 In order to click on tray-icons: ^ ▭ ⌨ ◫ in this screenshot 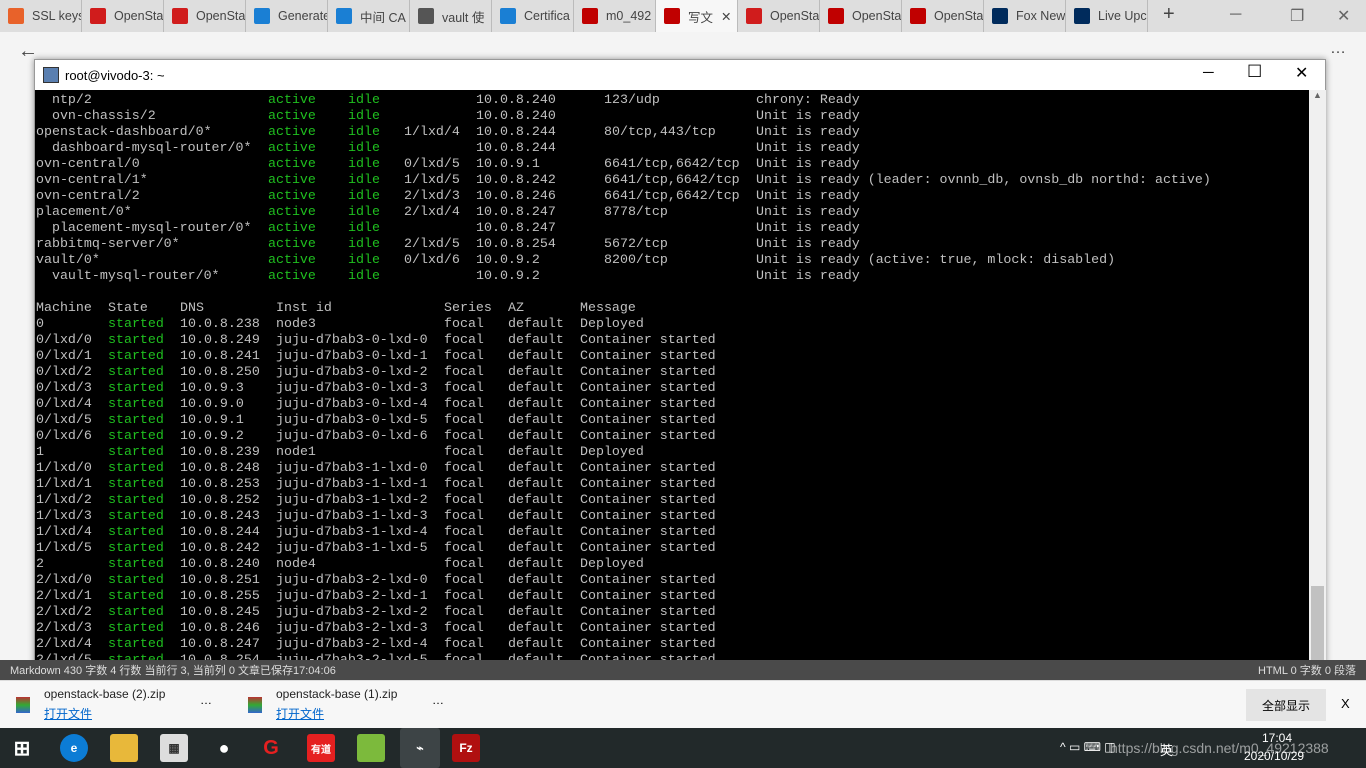, I will do `click(1088, 747)`.